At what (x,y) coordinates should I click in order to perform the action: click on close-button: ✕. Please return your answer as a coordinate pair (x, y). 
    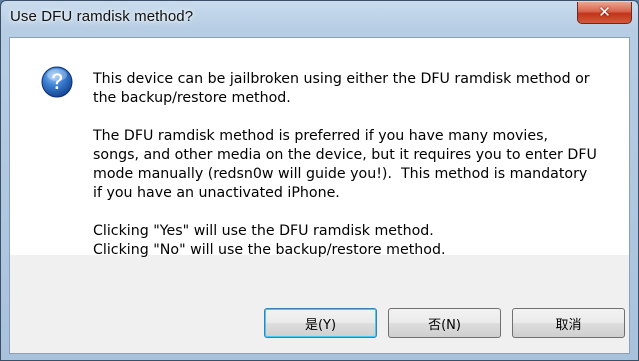
    Looking at the image, I should click on (604, 13).